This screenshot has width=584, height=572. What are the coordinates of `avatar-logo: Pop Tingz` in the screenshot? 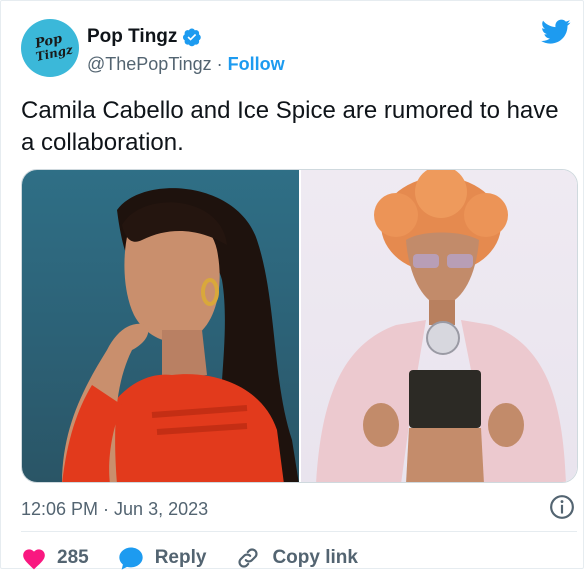 It's located at (50, 48).